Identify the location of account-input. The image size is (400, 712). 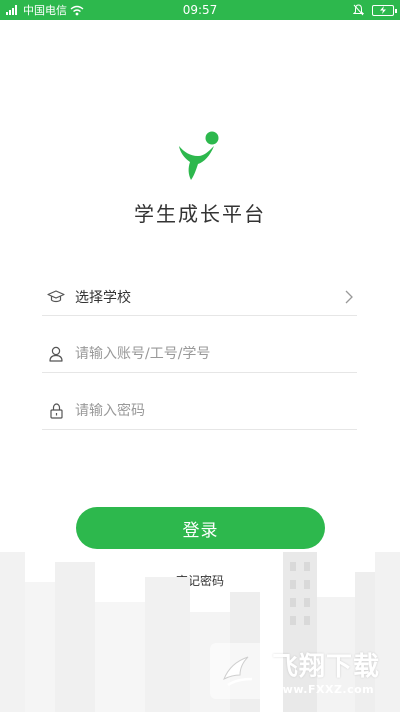
(195, 353).